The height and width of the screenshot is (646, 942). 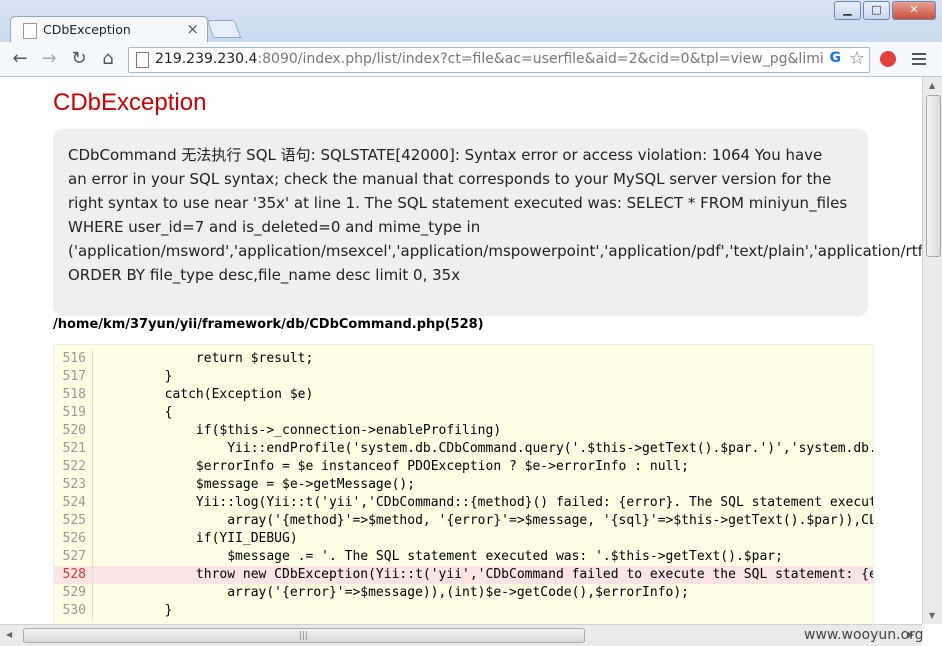 I want to click on tab-title: CDbException, so click(x=87, y=29).